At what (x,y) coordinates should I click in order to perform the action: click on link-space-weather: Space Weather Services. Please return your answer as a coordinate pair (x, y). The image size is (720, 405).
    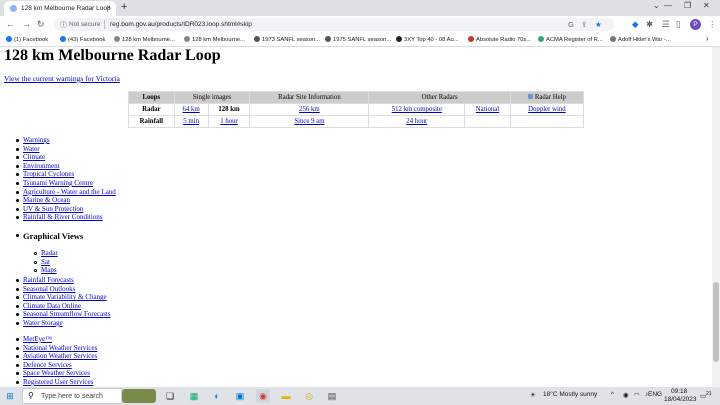
    Looking at the image, I should click on (56, 373).